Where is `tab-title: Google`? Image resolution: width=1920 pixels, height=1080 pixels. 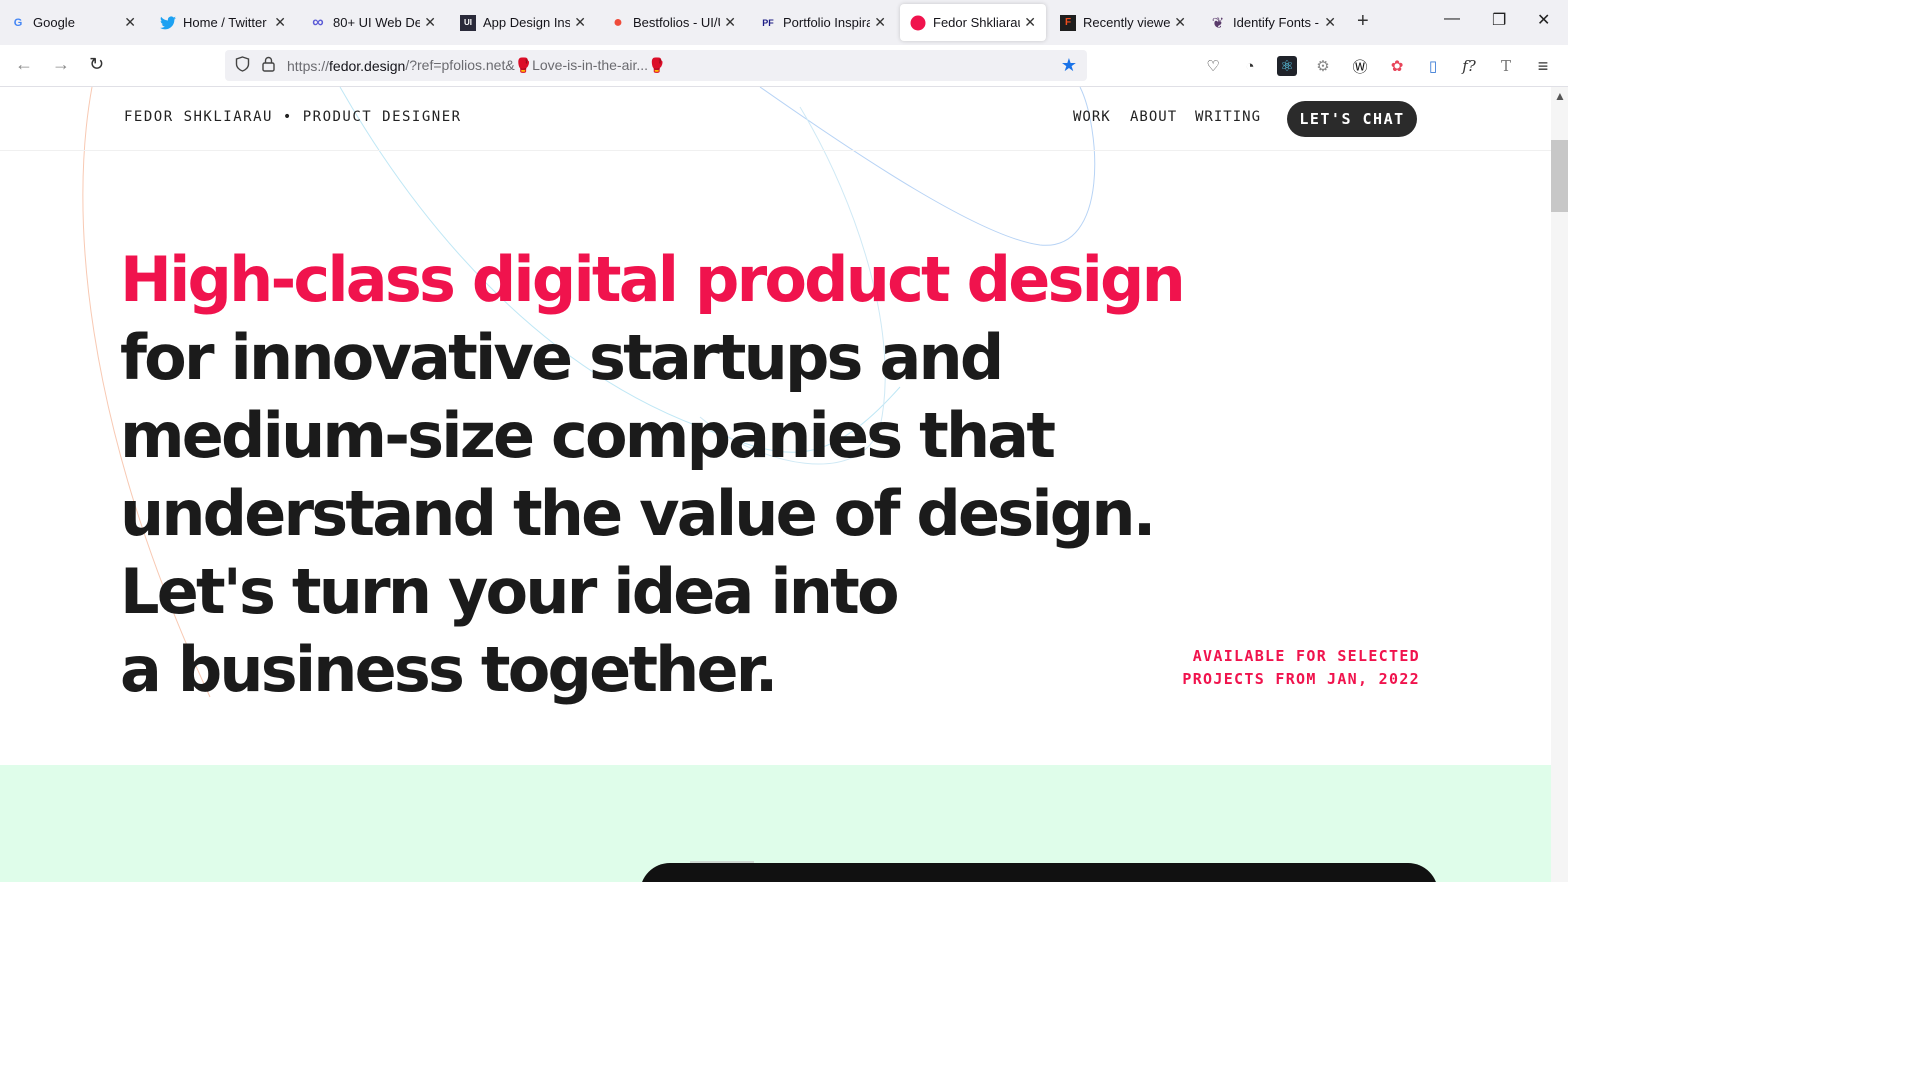
tab-title: Google is located at coordinates (54, 22).